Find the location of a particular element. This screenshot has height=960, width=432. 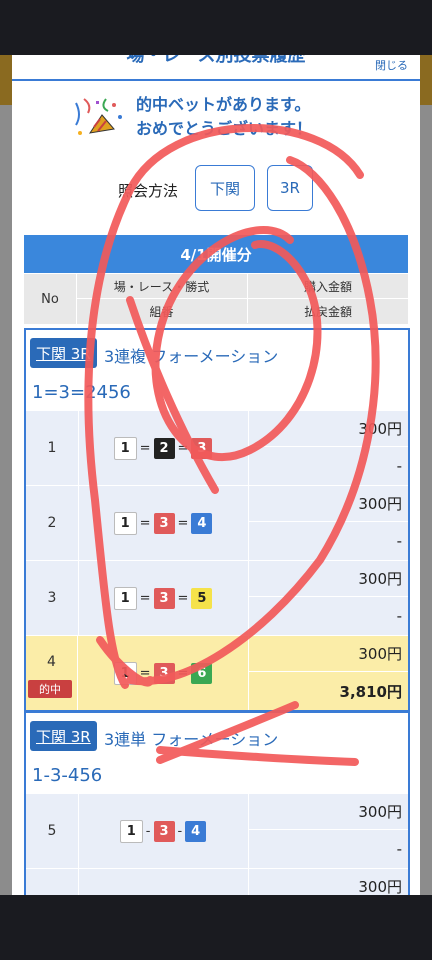

date-header: 4/1開催分 is located at coordinates (216, 254).